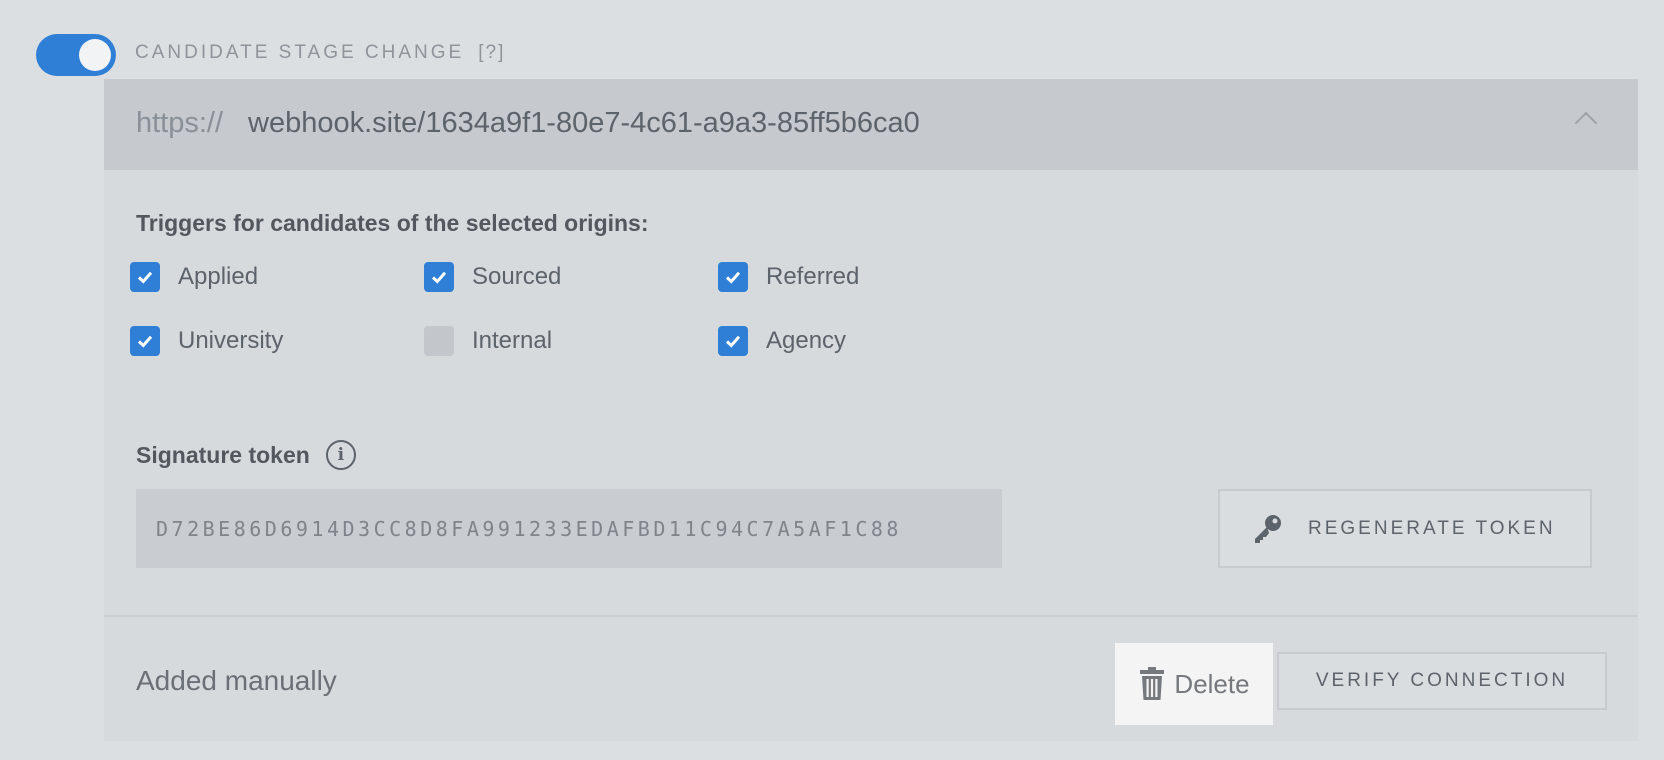  I want to click on chevron-up-icon, so click(1586, 123).